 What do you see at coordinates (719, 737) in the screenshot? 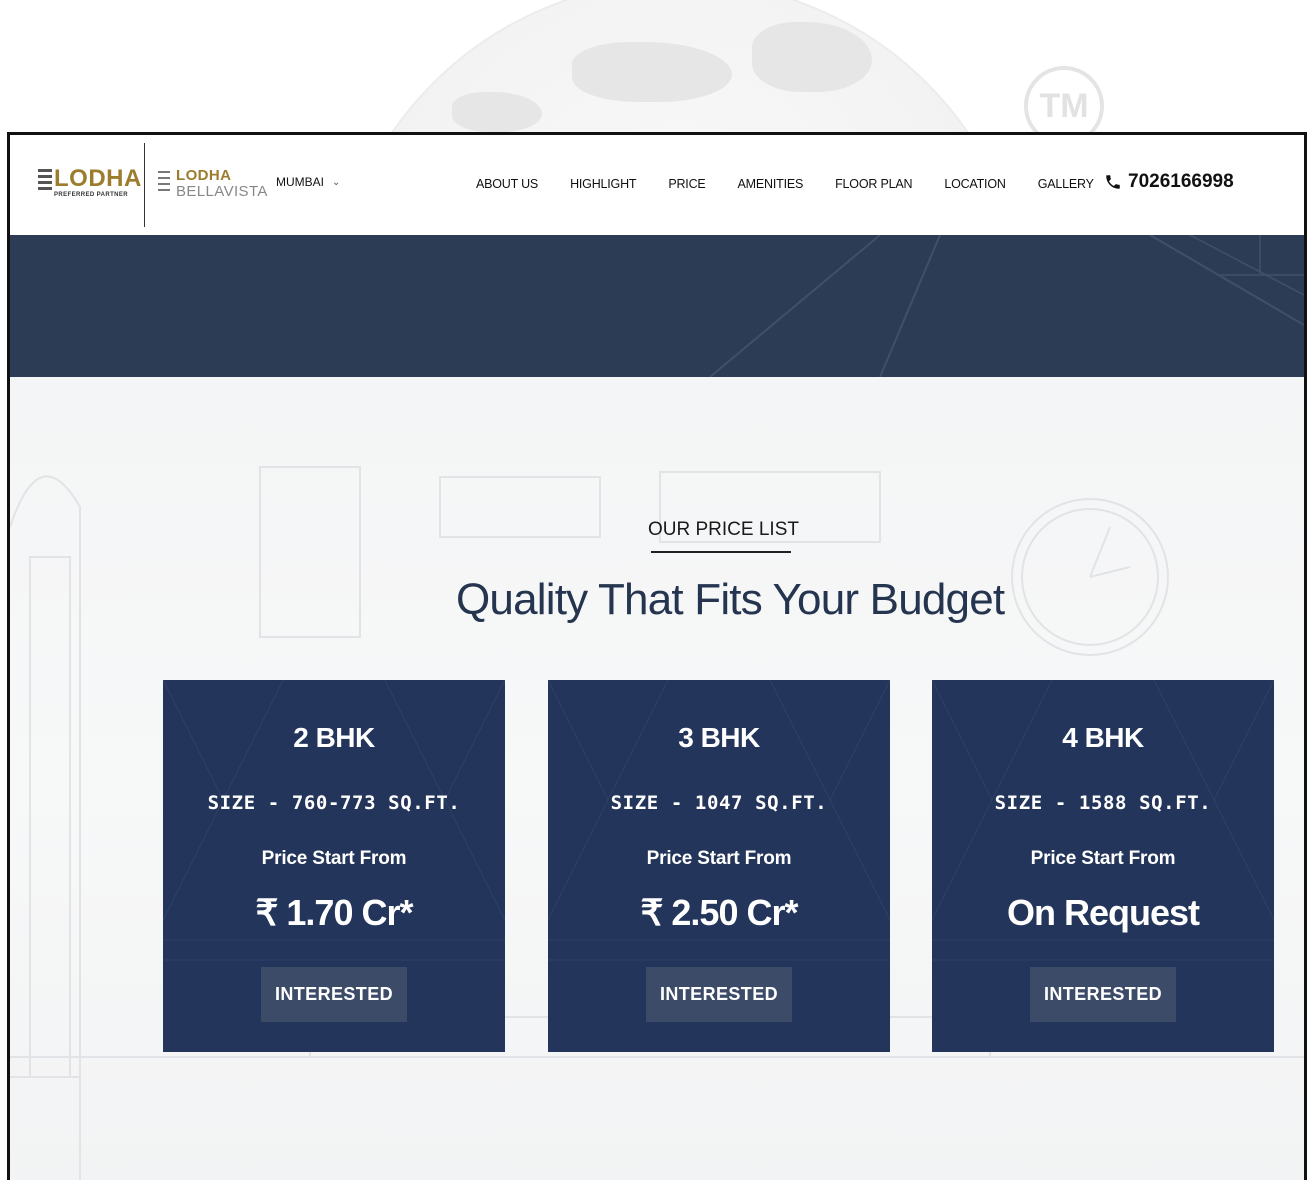
I see `card-title: 3 BHK` at bounding box center [719, 737].